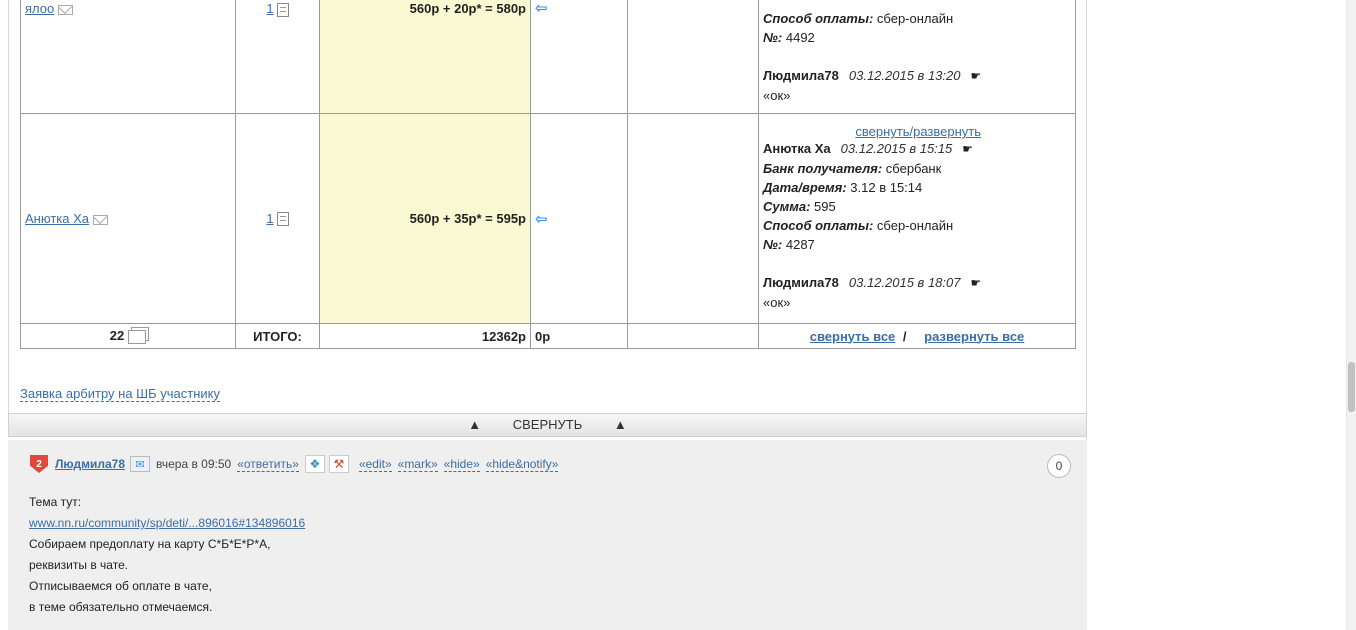 Image resolution: width=1356 pixels, height=630 pixels. Describe the element at coordinates (522, 464) in the screenshot. I see `hide-notify-link: «hide&notify»` at that location.